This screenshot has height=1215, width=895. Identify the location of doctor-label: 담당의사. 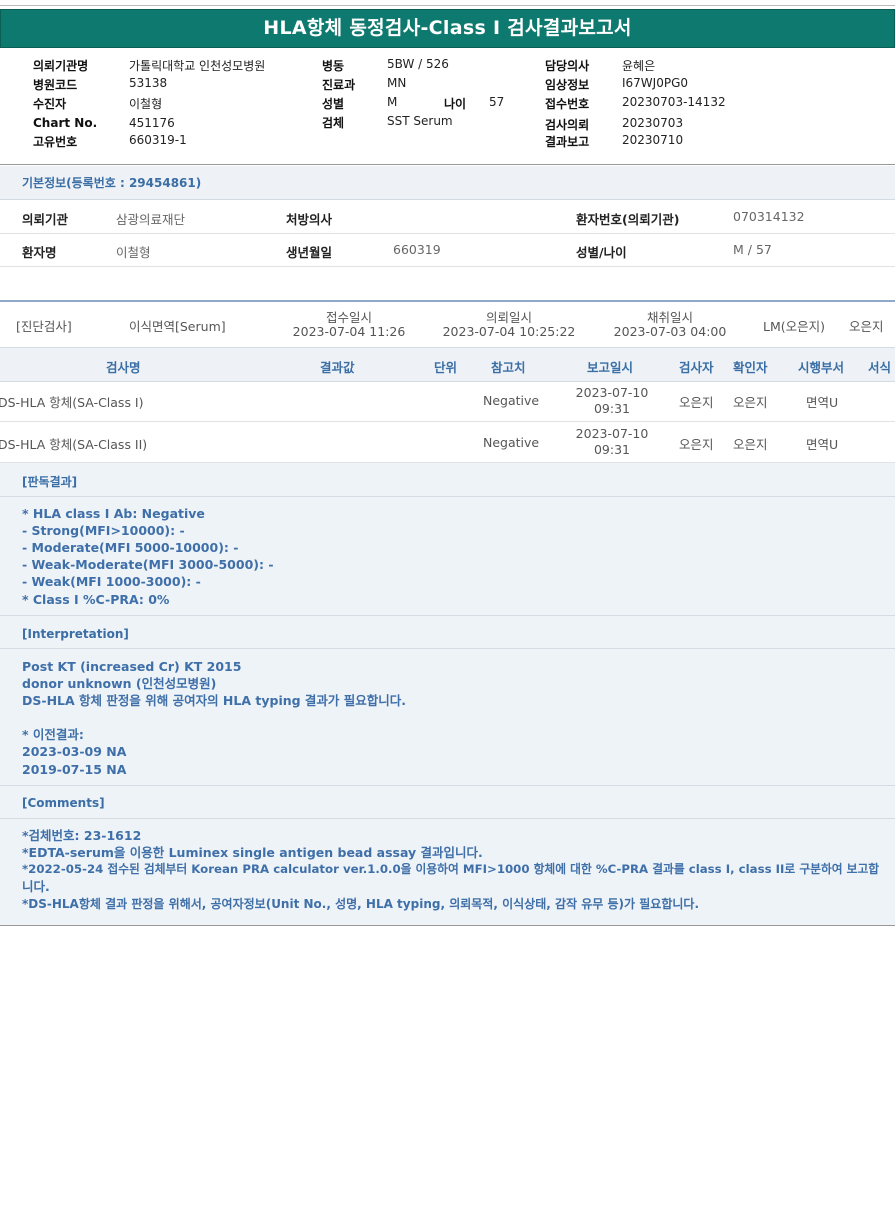
(567, 66).